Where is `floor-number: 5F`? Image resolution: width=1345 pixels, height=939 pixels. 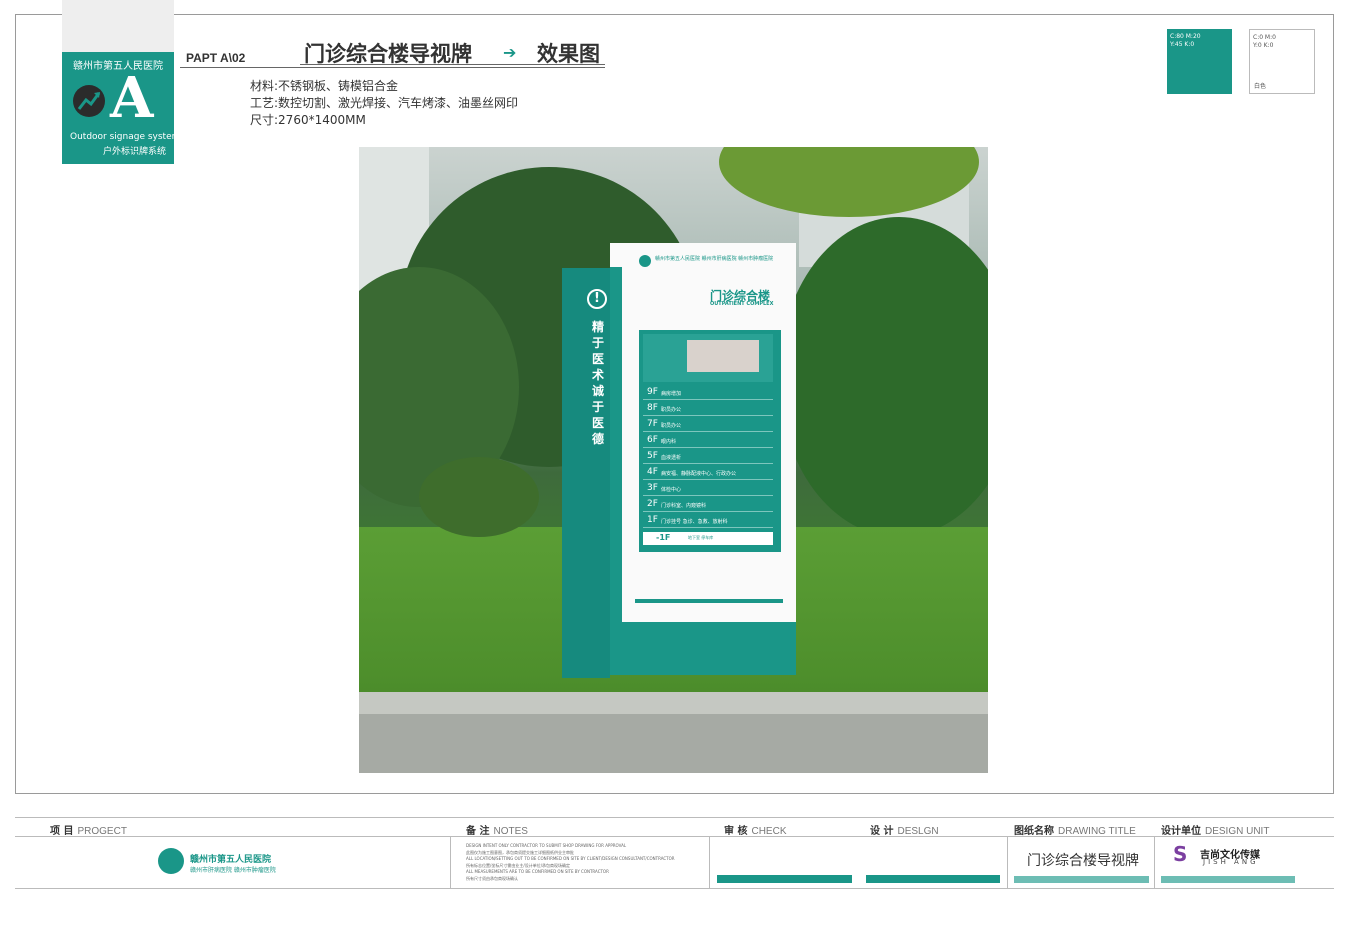
floor-number: 5F is located at coordinates (652, 456).